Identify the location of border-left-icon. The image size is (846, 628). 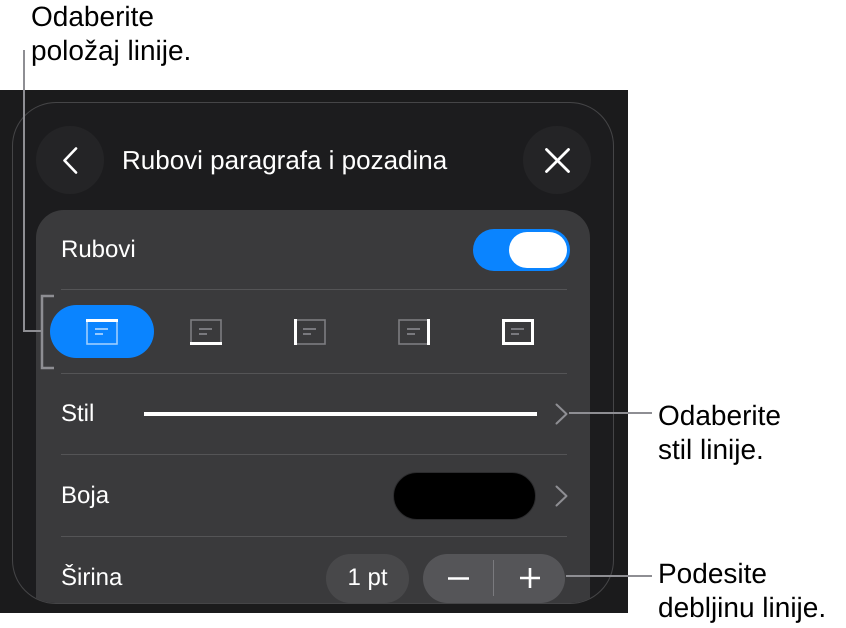
(310, 331).